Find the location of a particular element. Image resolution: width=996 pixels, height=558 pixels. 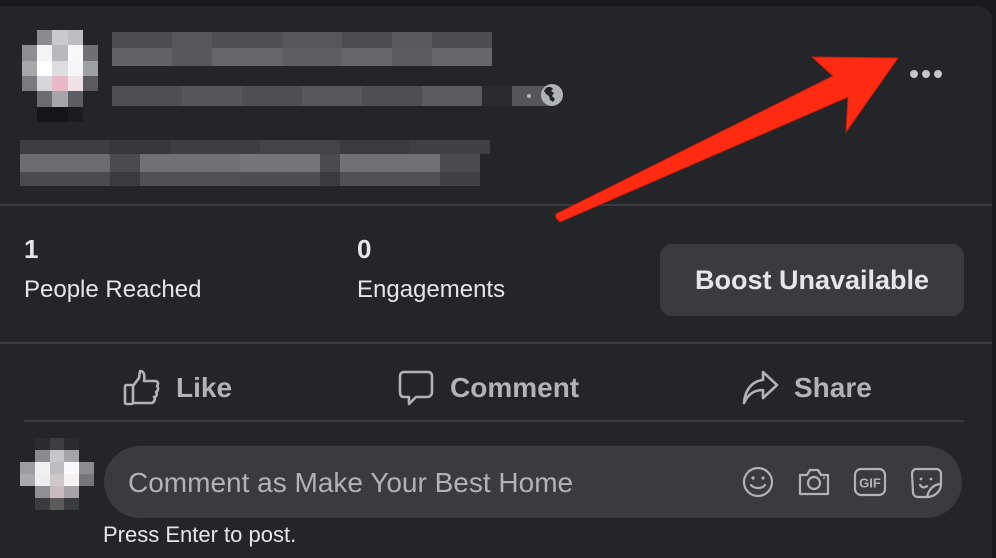

share-arrow-icon is located at coordinates (760, 387).